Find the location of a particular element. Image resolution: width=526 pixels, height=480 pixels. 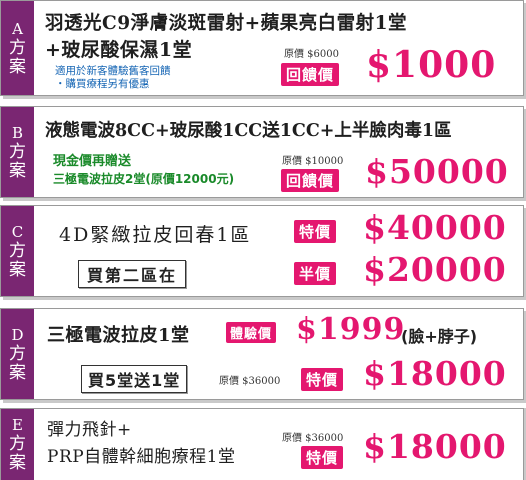

plan-b-tab-letter: B is located at coordinates (17, 132).